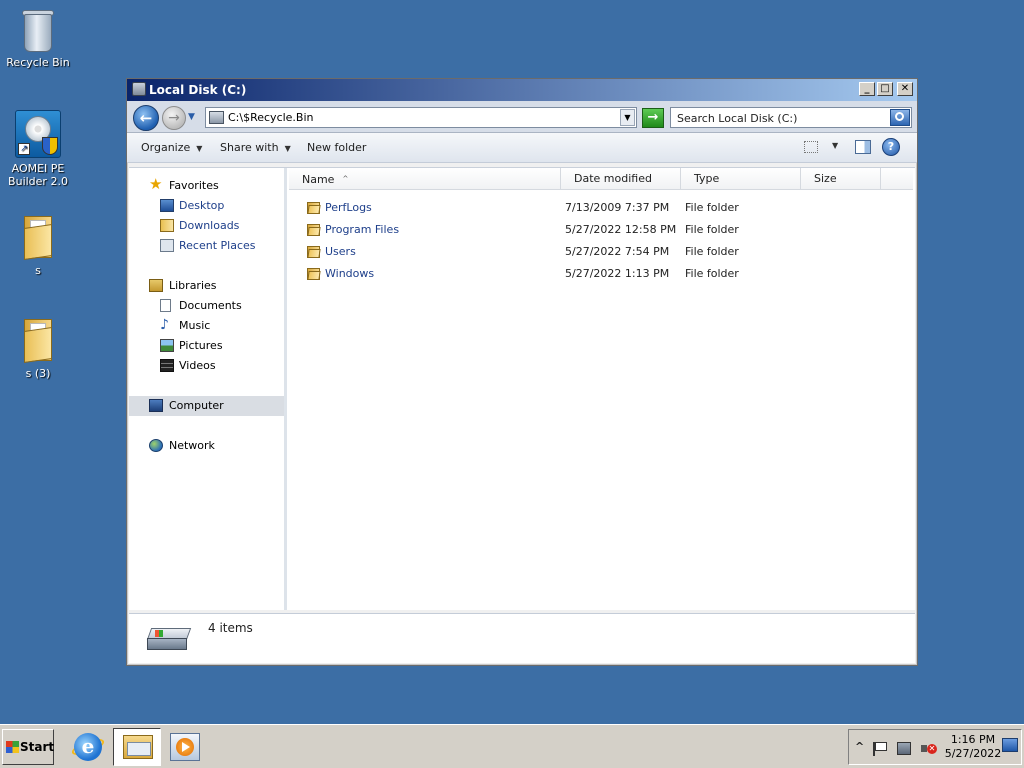 The height and width of the screenshot is (768, 1024). Describe the element at coordinates (12, 747) in the screenshot. I see `windows-logo-icon` at that location.